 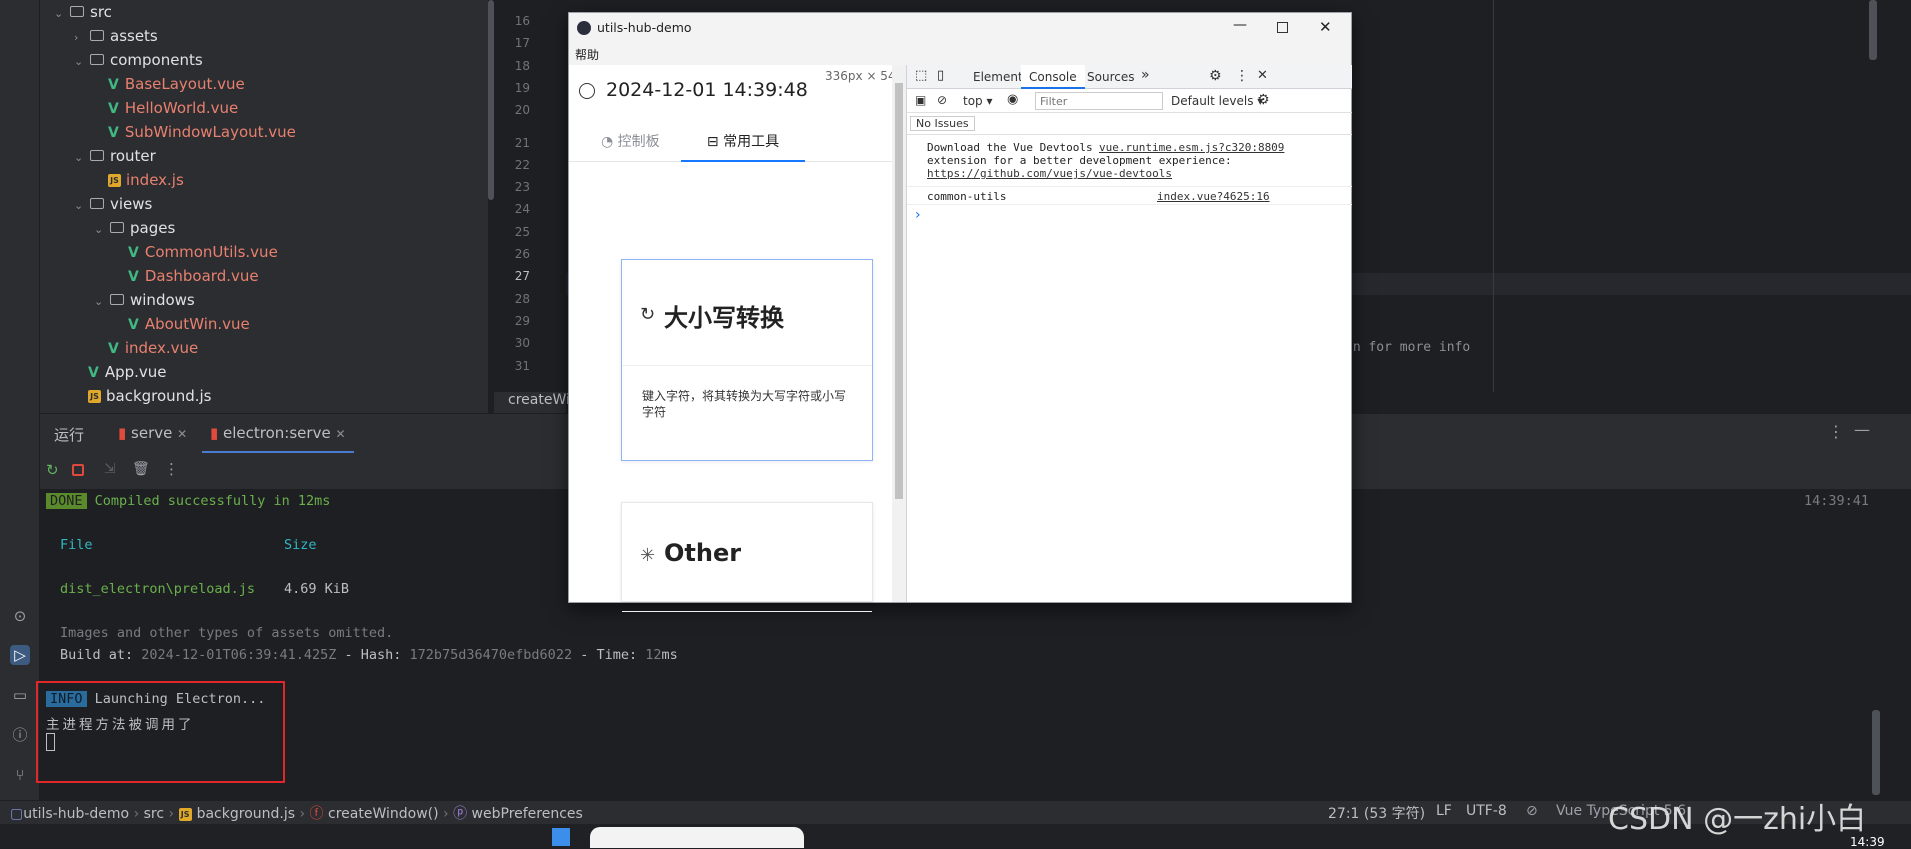 What do you see at coordinates (1873, 30) in the screenshot?
I see `editor-scrollbar` at bounding box center [1873, 30].